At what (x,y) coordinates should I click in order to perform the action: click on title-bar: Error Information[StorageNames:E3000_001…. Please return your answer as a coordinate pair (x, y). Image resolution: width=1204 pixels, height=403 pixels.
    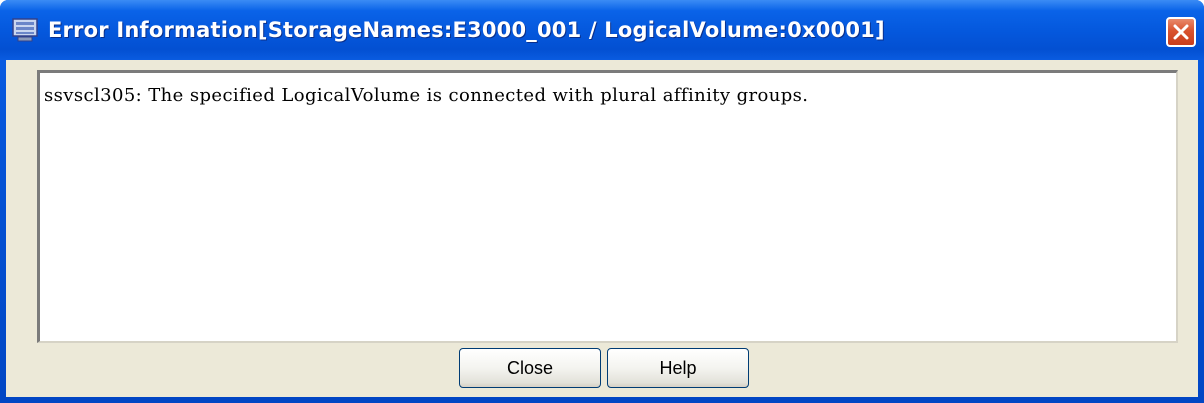
    Looking at the image, I should click on (602, 30).